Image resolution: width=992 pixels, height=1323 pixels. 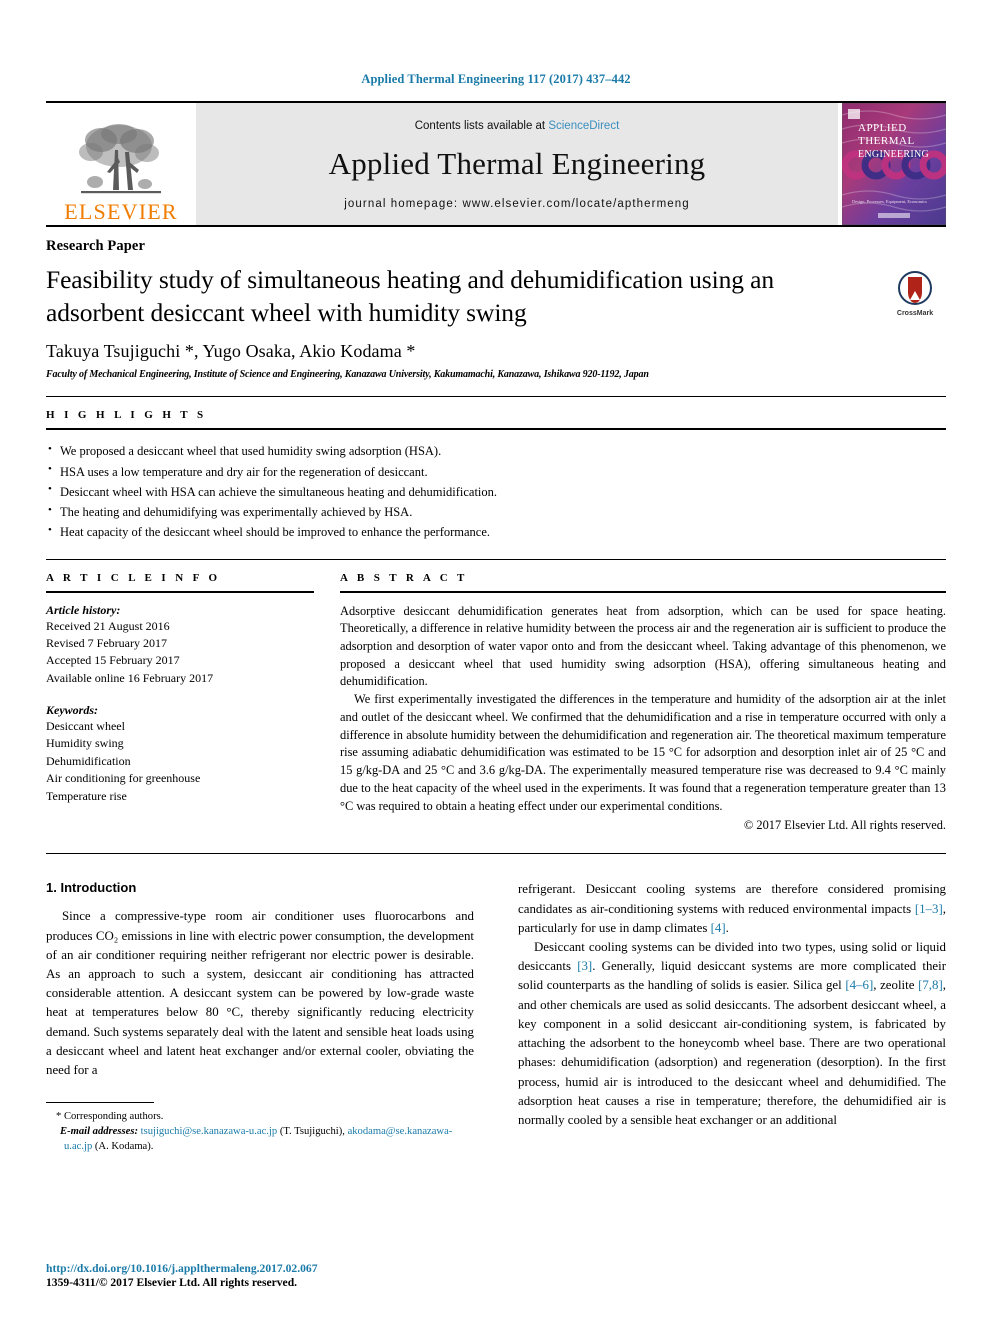 I want to click on keyword-item: Humidity swing, so click(x=85, y=743).